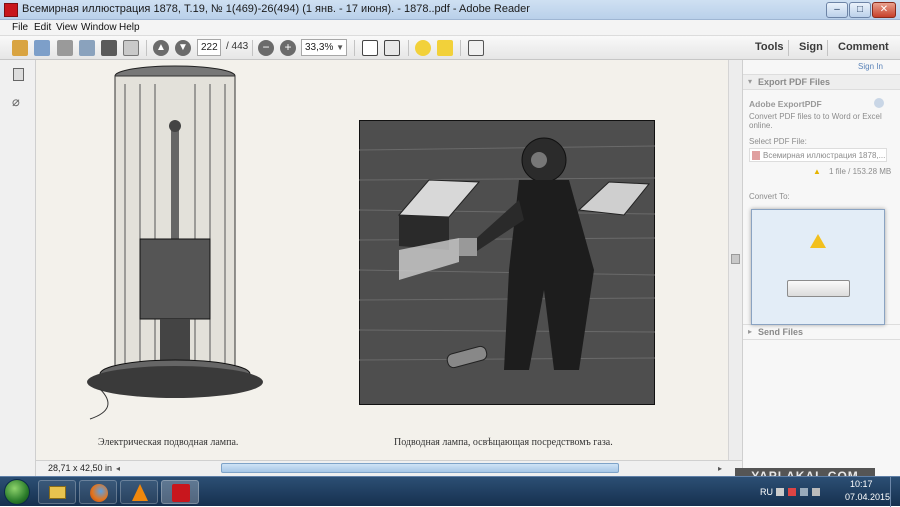 This screenshot has width=900, height=507. Describe the element at coordinates (237, 46) in the screenshot. I see `page-total: / 443` at that location.